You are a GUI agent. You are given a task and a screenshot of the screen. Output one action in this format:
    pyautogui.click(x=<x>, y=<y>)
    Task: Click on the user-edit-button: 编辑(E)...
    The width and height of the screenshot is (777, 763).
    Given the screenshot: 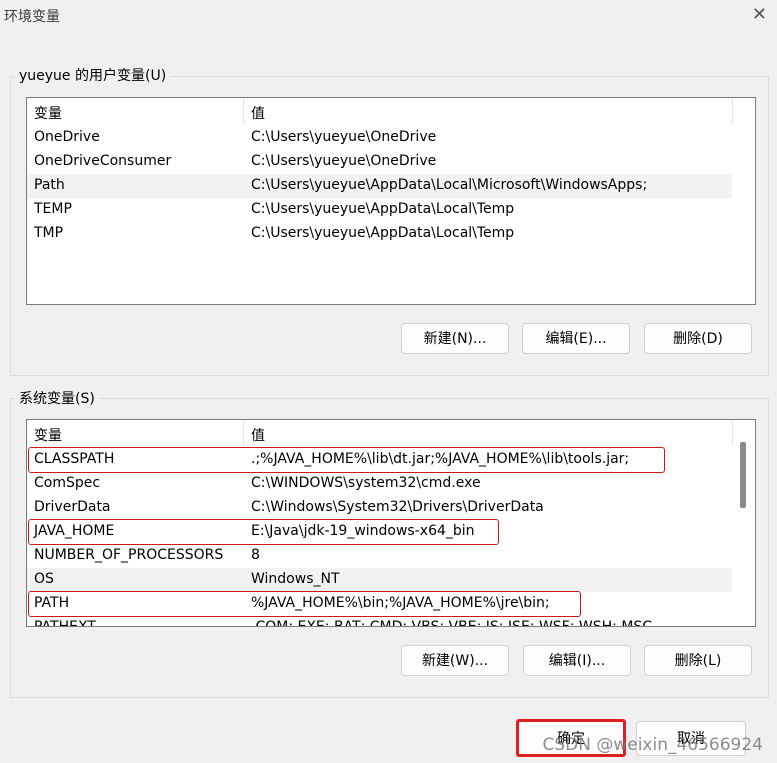 What is the action you would take?
    pyautogui.click(x=576, y=338)
    